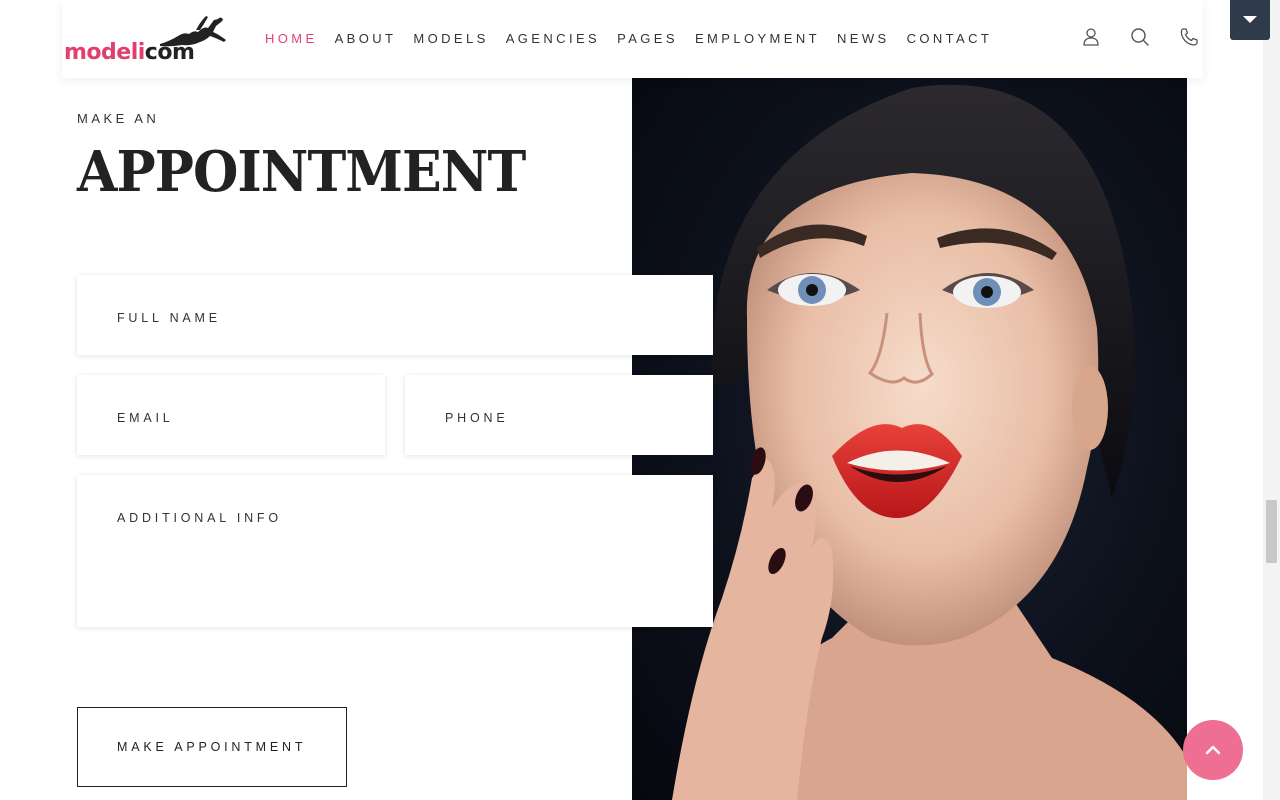 This screenshot has width=1280, height=800. Describe the element at coordinates (1271, 531) in the screenshot. I see `scrollbar-thumb` at that location.